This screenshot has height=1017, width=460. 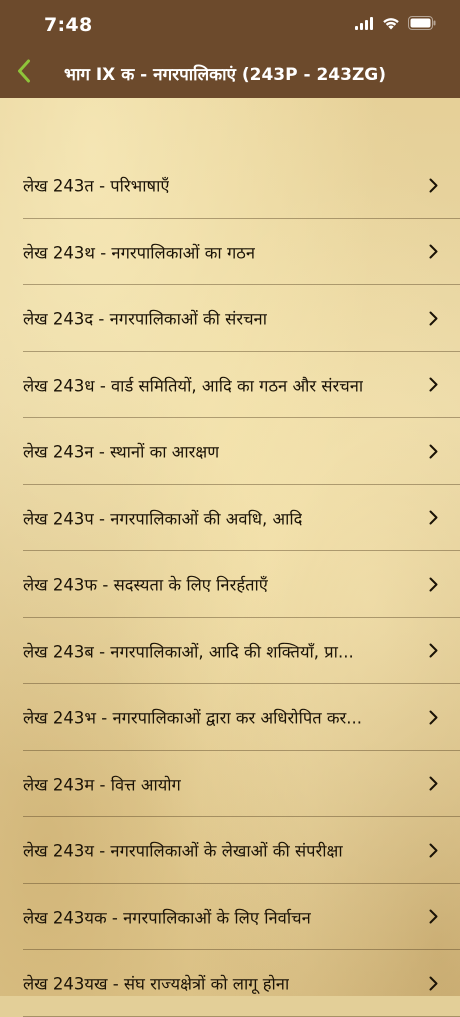 What do you see at coordinates (225, 75) in the screenshot?
I see `page-title: भाग IX क - नगरपालिकाएं (243P - 243ZG)` at bounding box center [225, 75].